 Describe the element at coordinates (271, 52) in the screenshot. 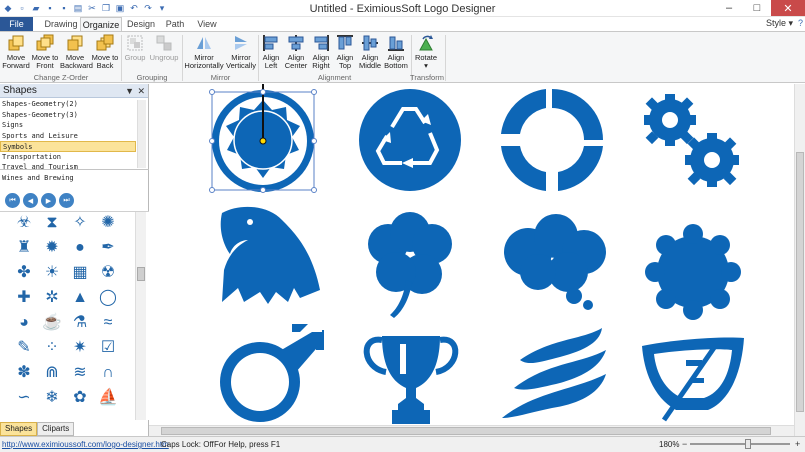

I see `align-left-button: Align Left` at that location.